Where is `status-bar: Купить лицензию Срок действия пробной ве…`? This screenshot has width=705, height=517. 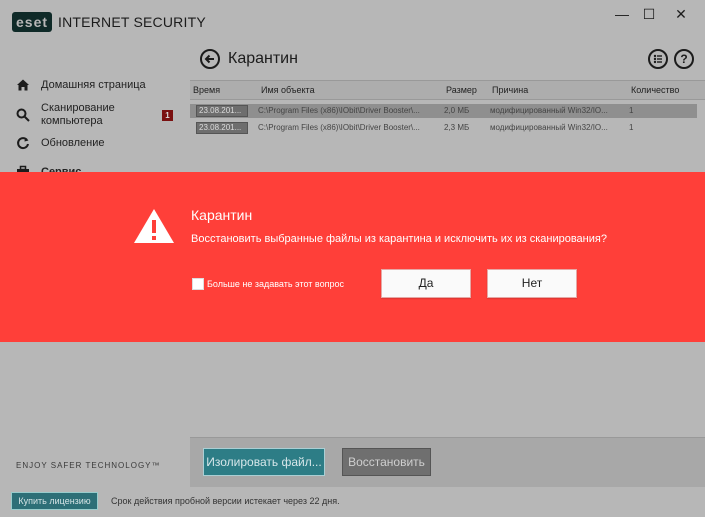
status-bar: Купить лицензию Срок действия пробной ве… is located at coordinates (352, 503).